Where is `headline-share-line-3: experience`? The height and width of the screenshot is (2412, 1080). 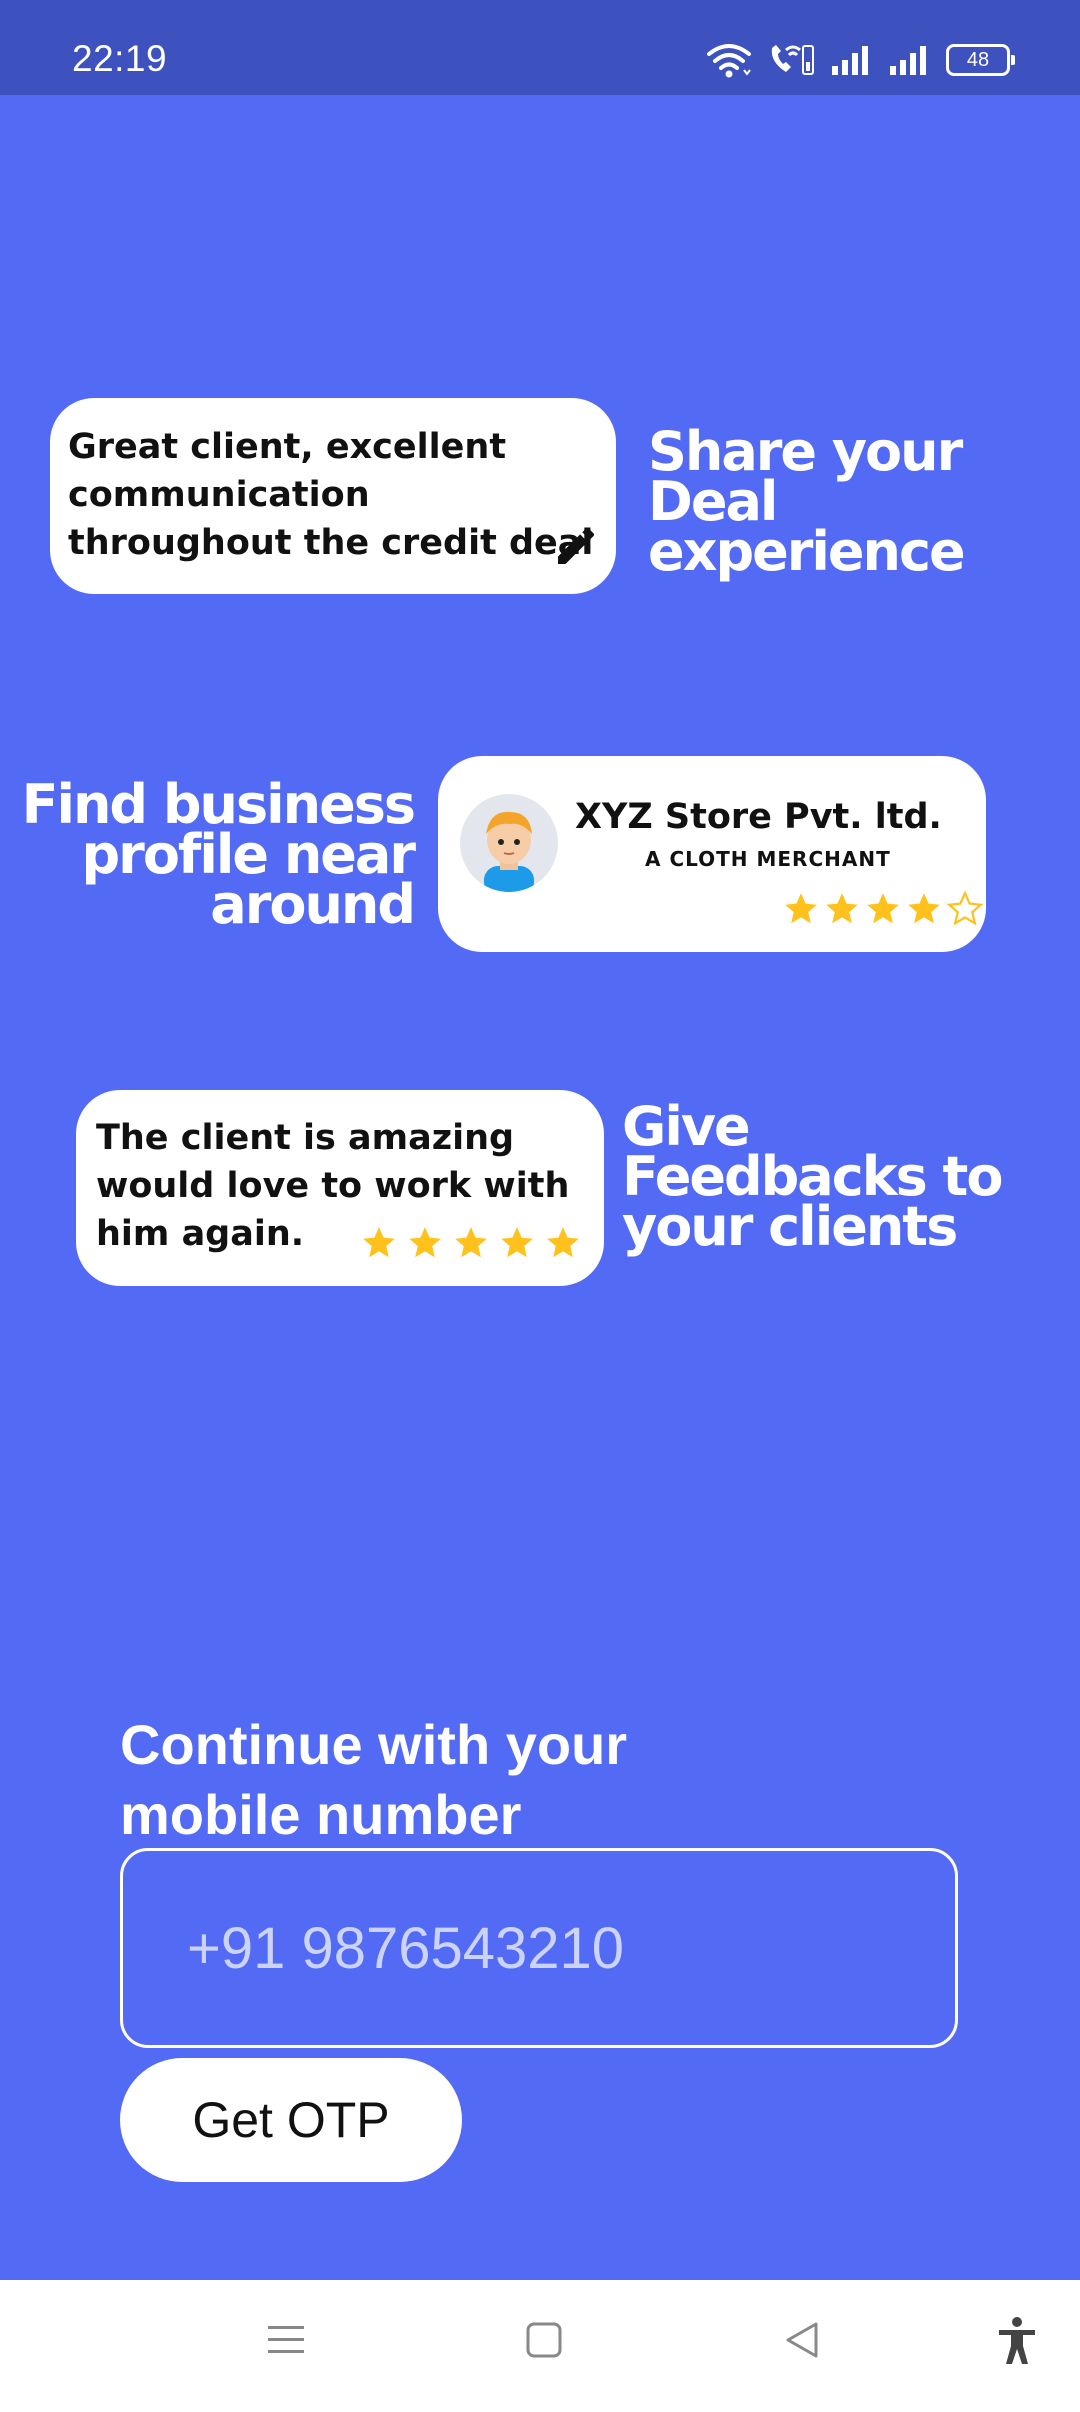
headline-share-line-3: experience is located at coordinates (807, 551).